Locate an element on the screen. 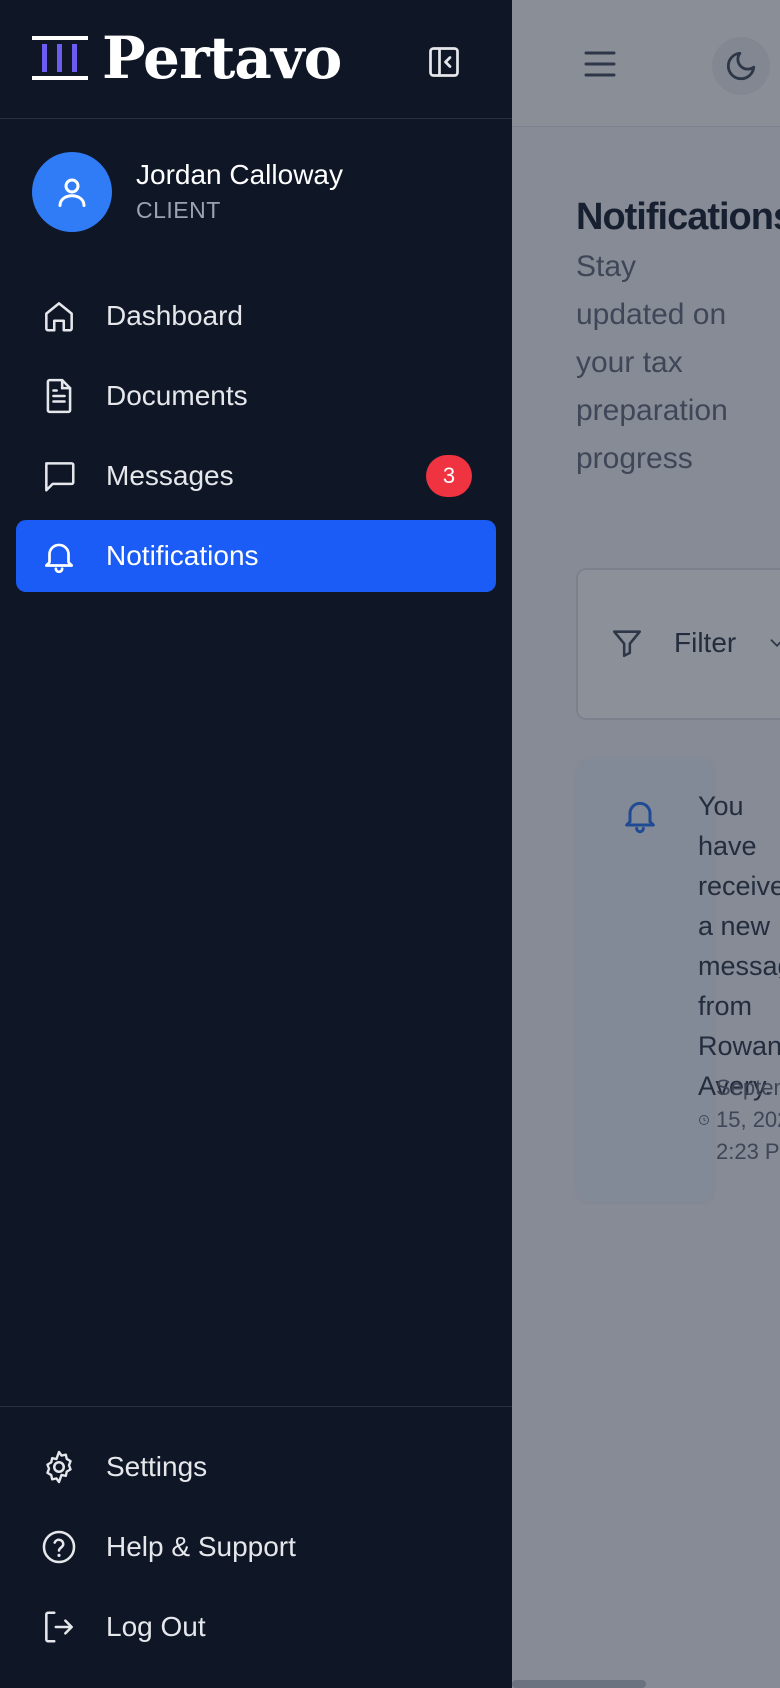 This screenshot has width=780, height=1688. sidebar-item-documents: Documents is located at coordinates (256, 396).